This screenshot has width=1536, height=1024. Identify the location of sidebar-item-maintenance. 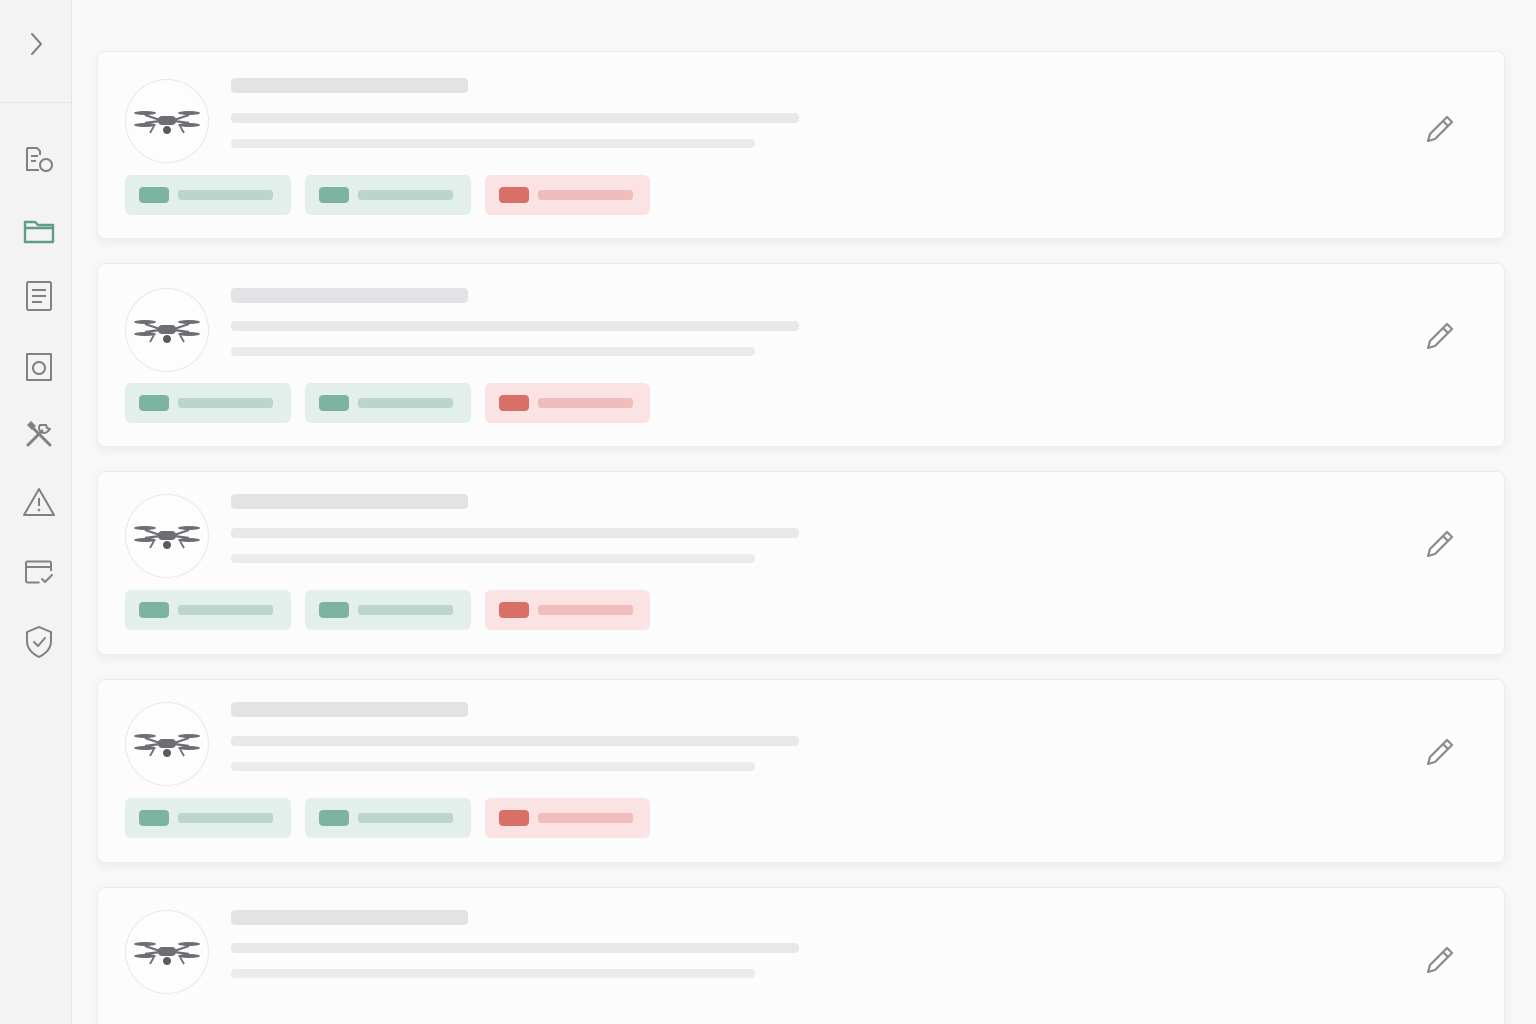
(39, 434).